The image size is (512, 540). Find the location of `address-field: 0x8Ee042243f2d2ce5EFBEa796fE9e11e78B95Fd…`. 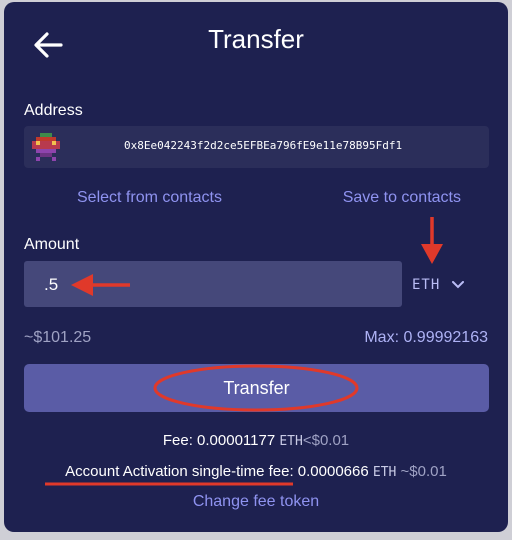

address-field: 0x8Ee042243f2d2ce5EFBEa796fE9e11e78B95Fd… is located at coordinates (256, 147).